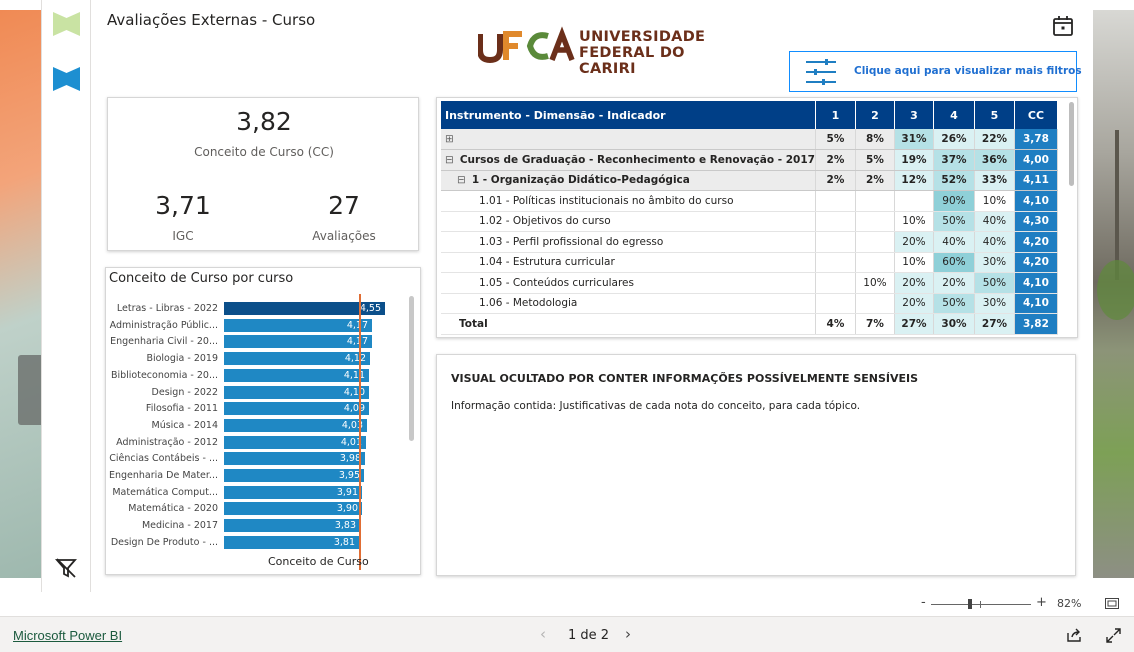 The height and width of the screenshot is (652, 1134). What do you see at coordinates (835, 139) in the screenshot?
I see `matrix-cell: 5%` at bounding box center [835, 139].